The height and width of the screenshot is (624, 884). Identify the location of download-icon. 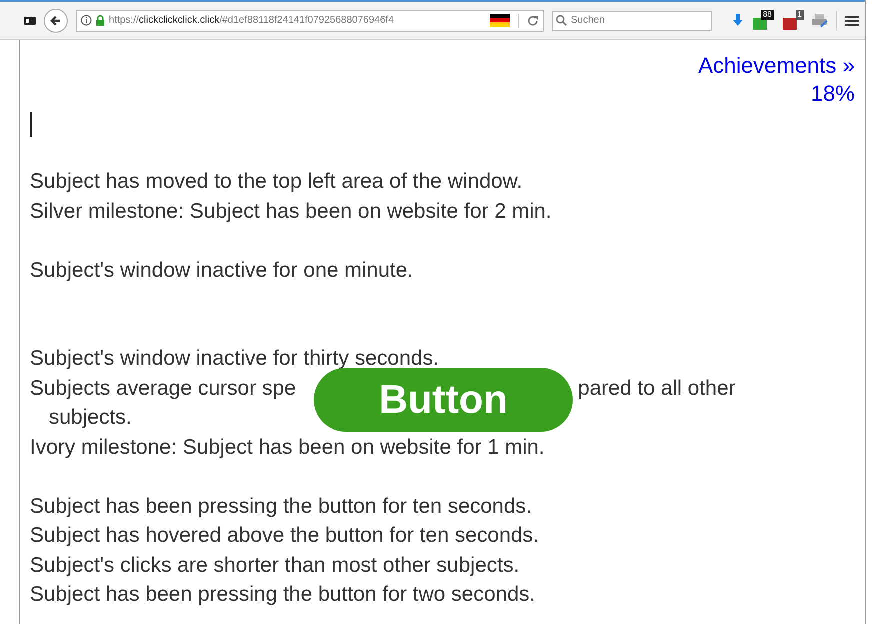
(738, 20).